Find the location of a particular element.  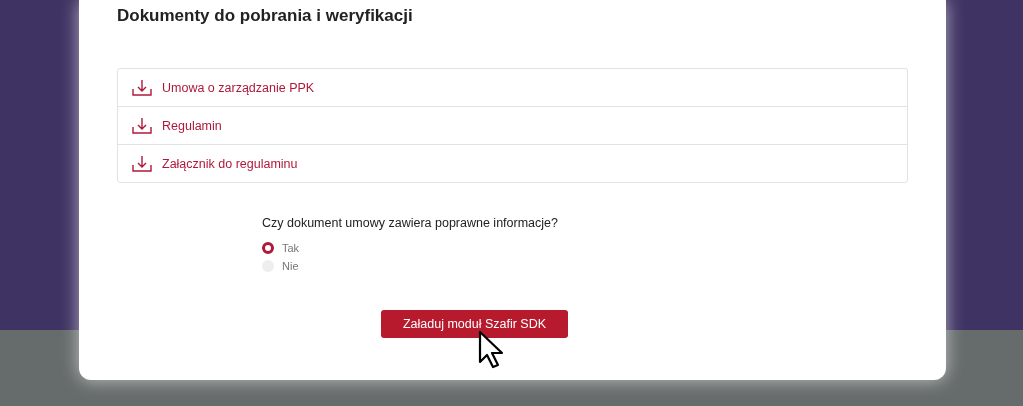

option-label: Tak is located at coordinates (291, 248).